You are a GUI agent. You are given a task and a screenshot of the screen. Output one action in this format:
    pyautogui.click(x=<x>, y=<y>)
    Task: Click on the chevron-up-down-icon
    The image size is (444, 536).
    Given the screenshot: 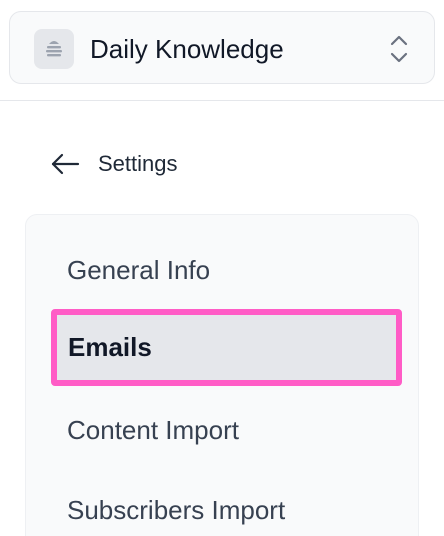 What is the action you would take?
    pyautogui.click(x=399, y=49)
    